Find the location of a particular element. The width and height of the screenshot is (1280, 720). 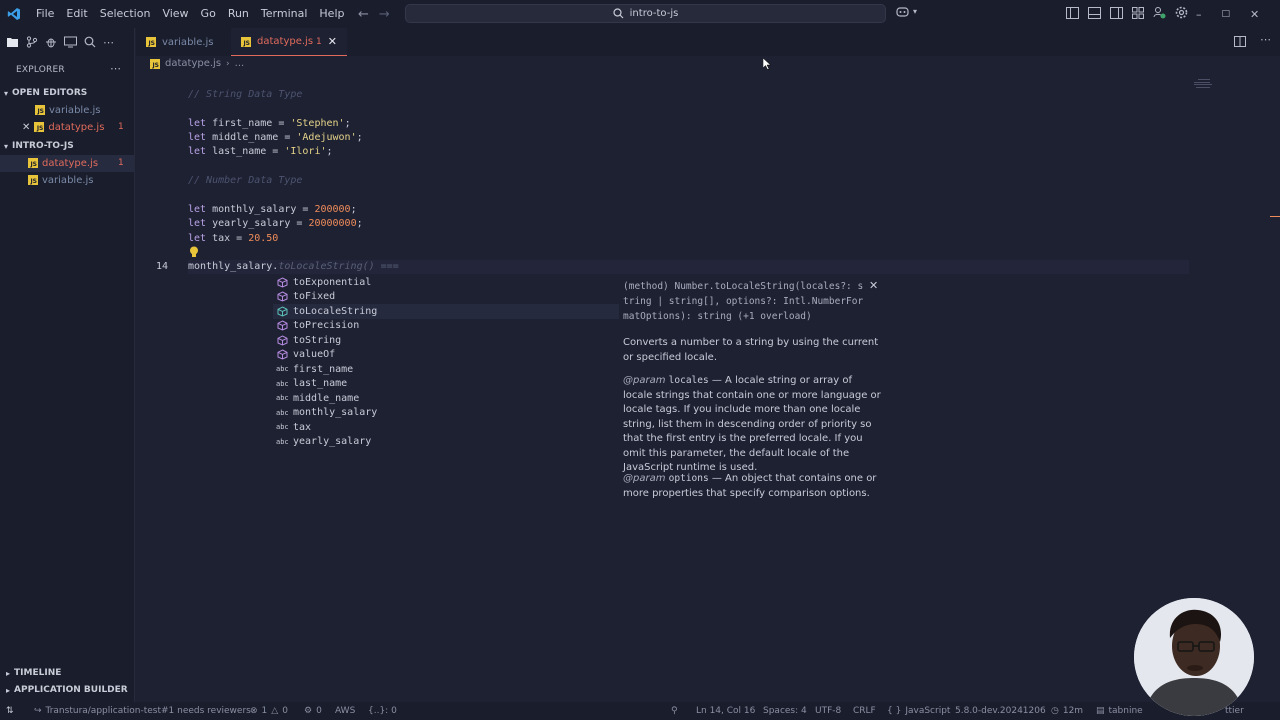

file-name: datatype.js is located at coordinates (76, 127).